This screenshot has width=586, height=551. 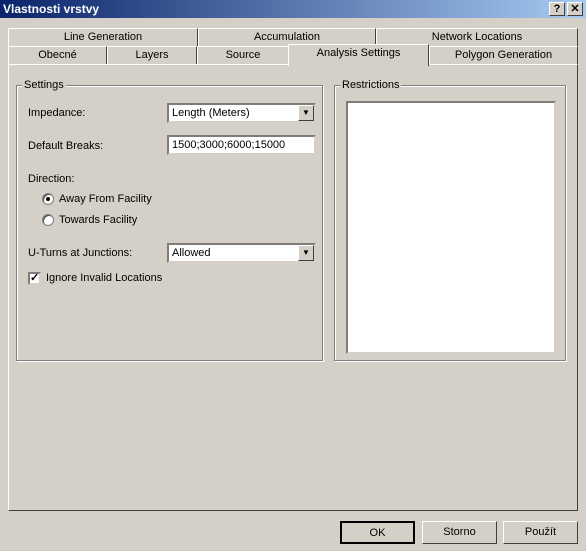 I want to click on away-label: Away From Facility, so click(x=105, y=199).